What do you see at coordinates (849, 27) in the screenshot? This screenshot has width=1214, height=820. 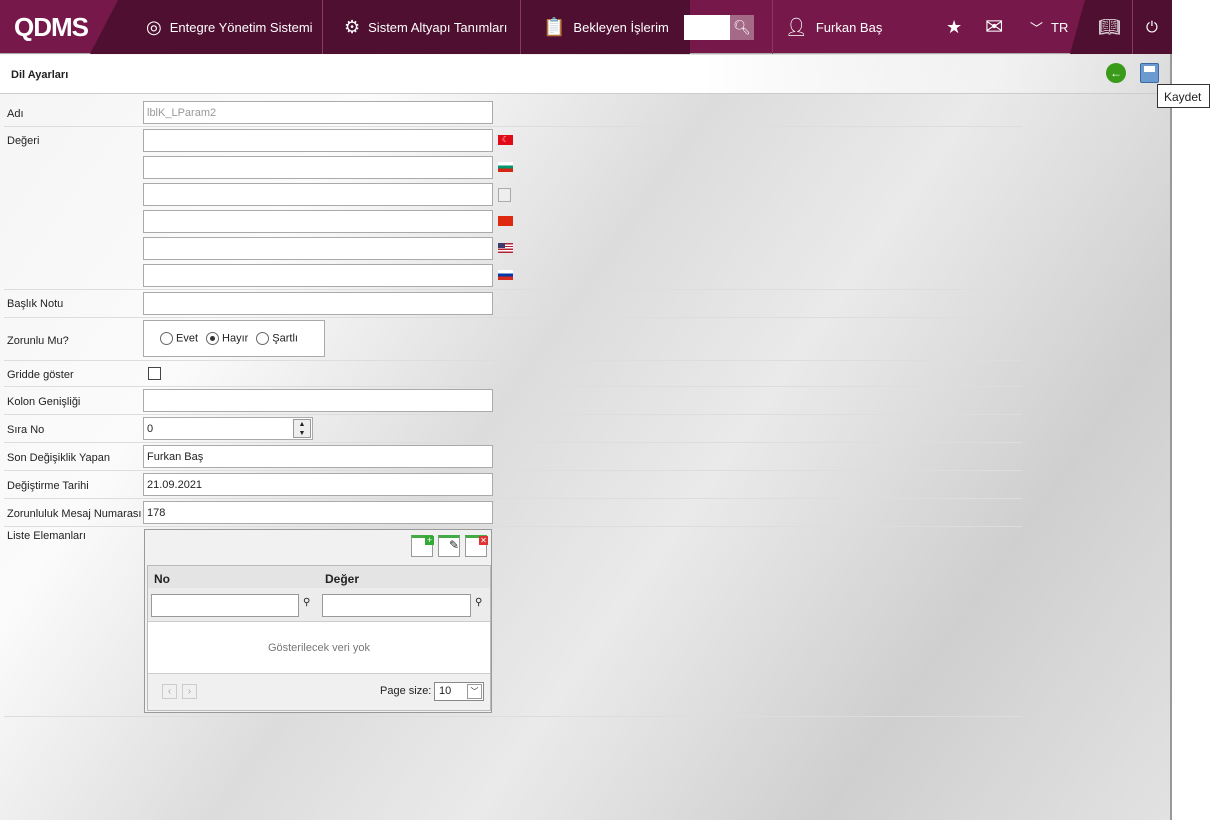 I see `user-name: Furkan Baş` at bounding box center [849, 27].